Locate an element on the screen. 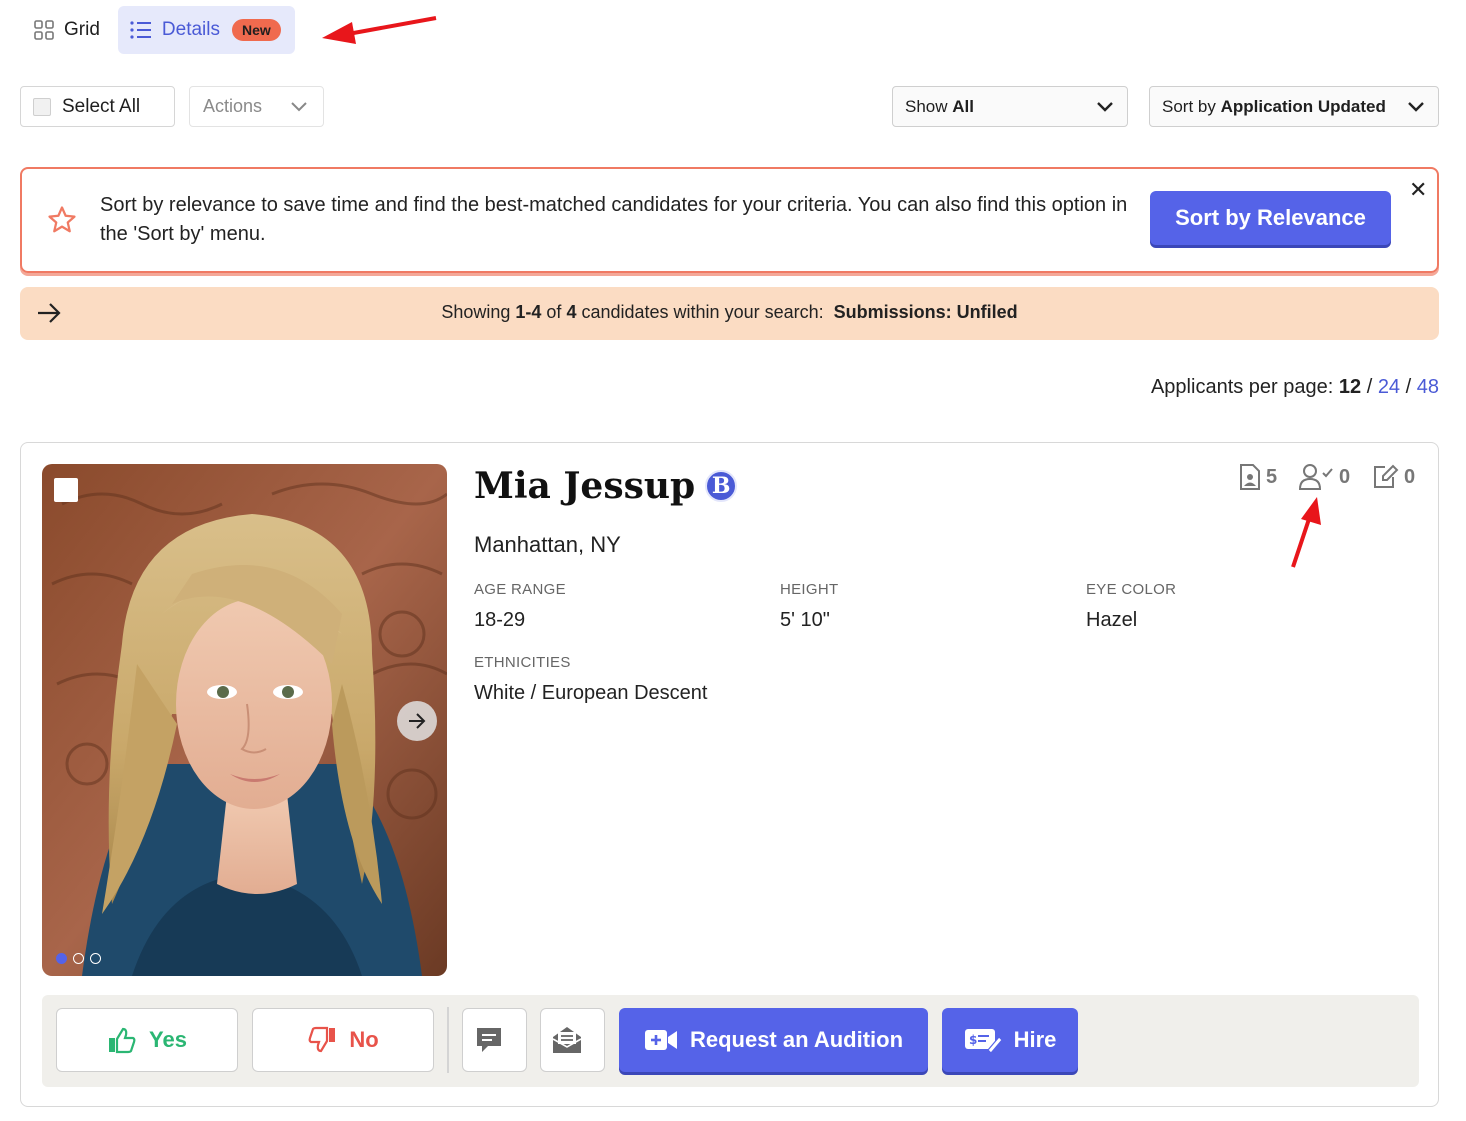  results-filter: Submissions: Unfiled is located at coordinates (925, 312).